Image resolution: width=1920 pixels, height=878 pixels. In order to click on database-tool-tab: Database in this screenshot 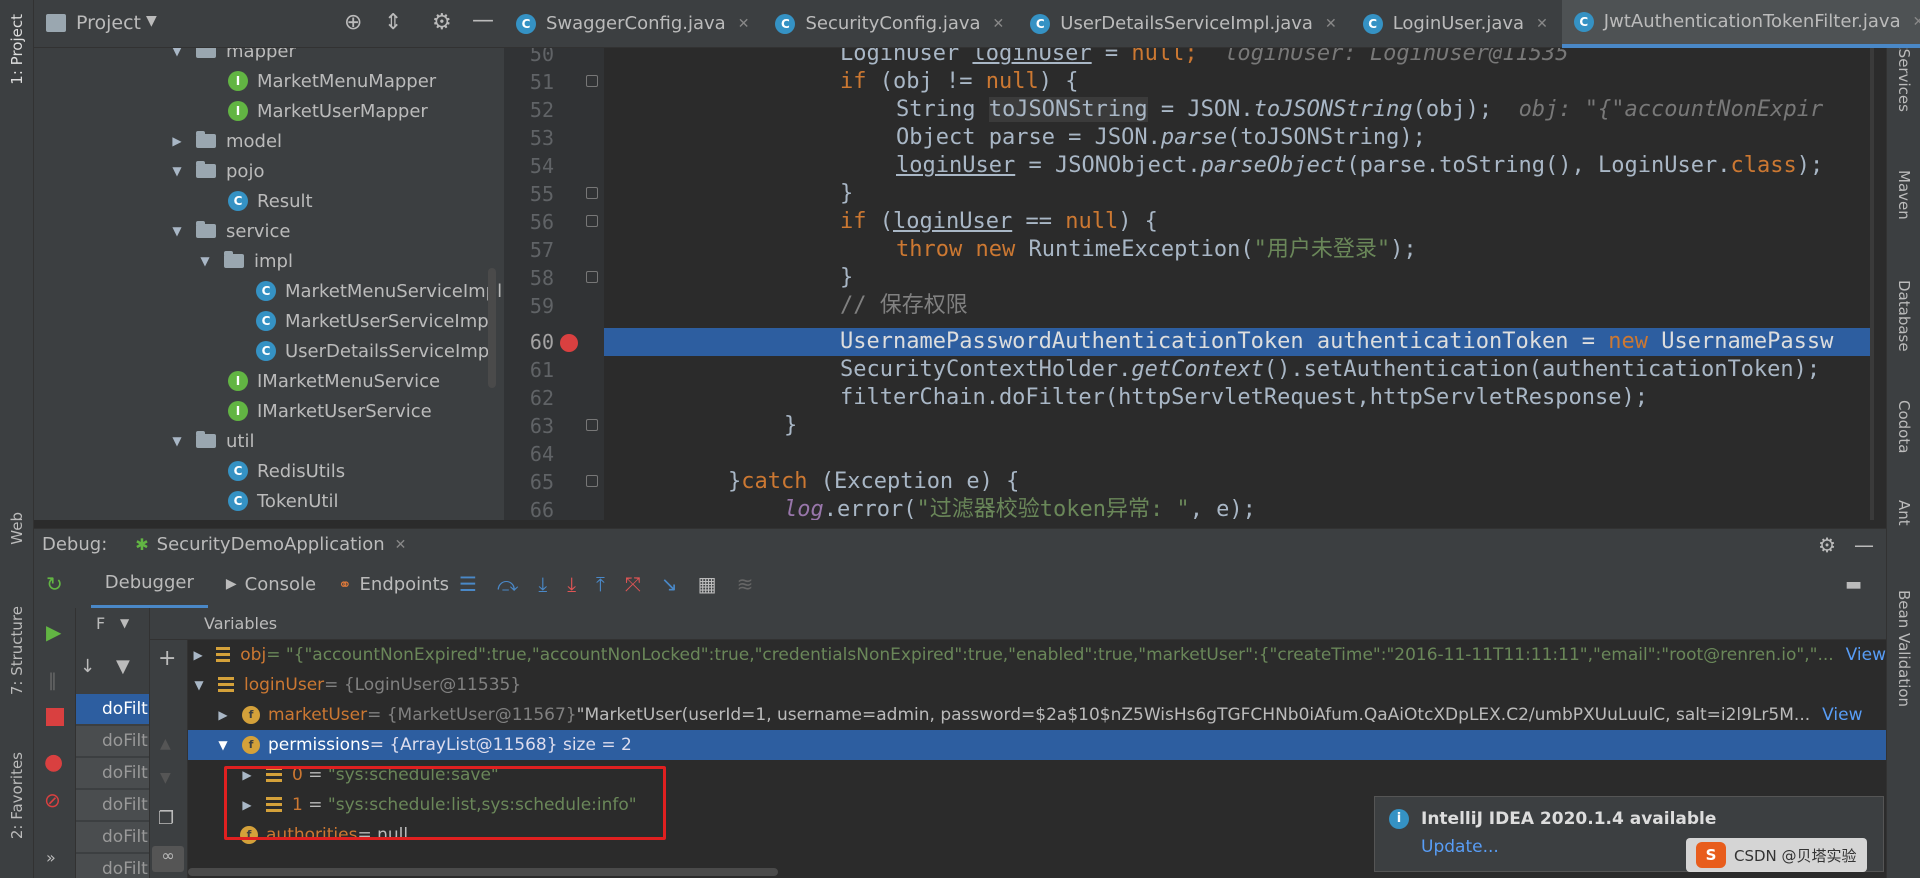, I will do `click(1904, 316)`.